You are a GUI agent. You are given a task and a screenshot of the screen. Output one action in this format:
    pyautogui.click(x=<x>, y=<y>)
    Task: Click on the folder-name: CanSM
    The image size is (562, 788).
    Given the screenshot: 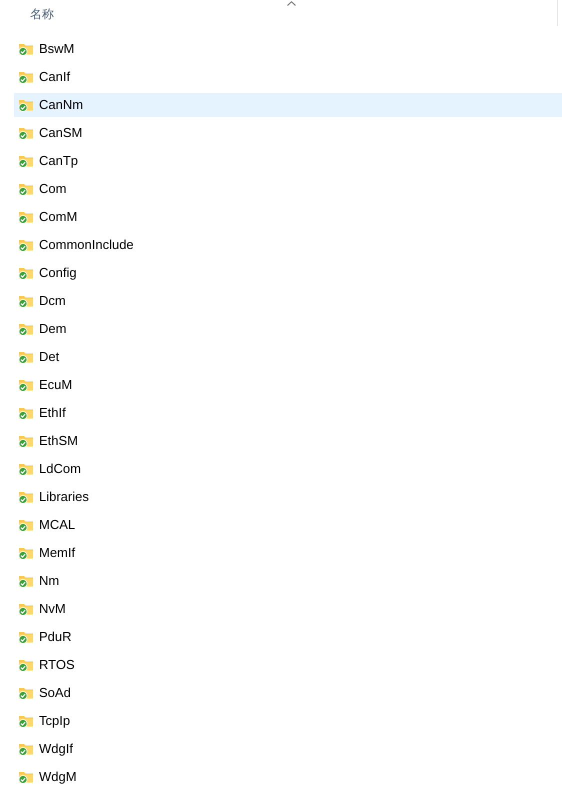 What is the action you would take?
    pyautogui.click(x=60, y=133)
    